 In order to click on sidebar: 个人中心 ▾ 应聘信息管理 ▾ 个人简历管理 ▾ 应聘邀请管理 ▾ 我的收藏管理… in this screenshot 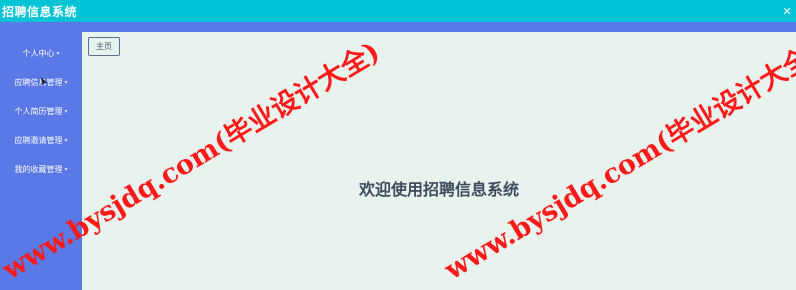, I will do `click(41, 161)`.